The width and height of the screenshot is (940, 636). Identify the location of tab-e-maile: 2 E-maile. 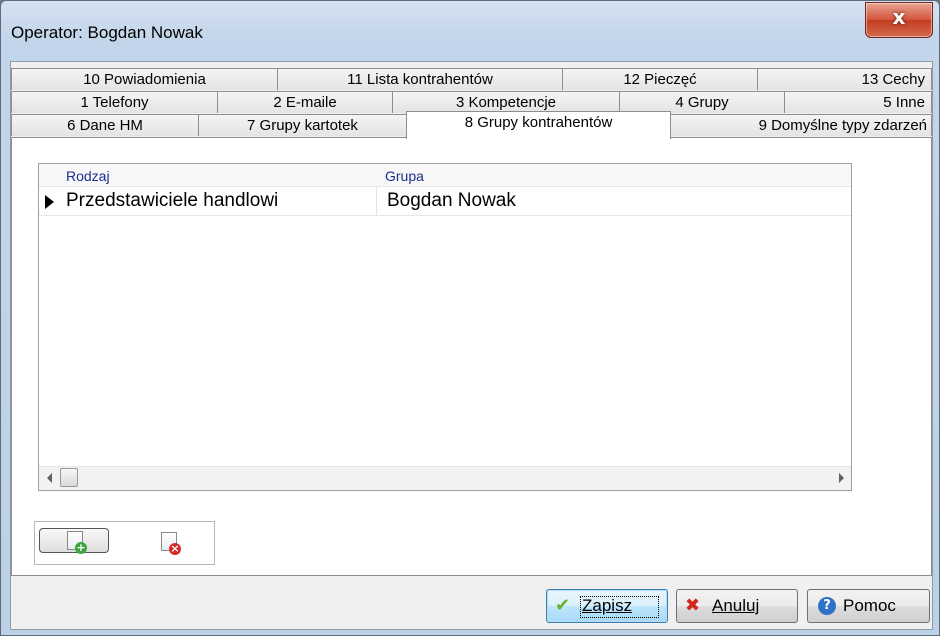
(305, 102).